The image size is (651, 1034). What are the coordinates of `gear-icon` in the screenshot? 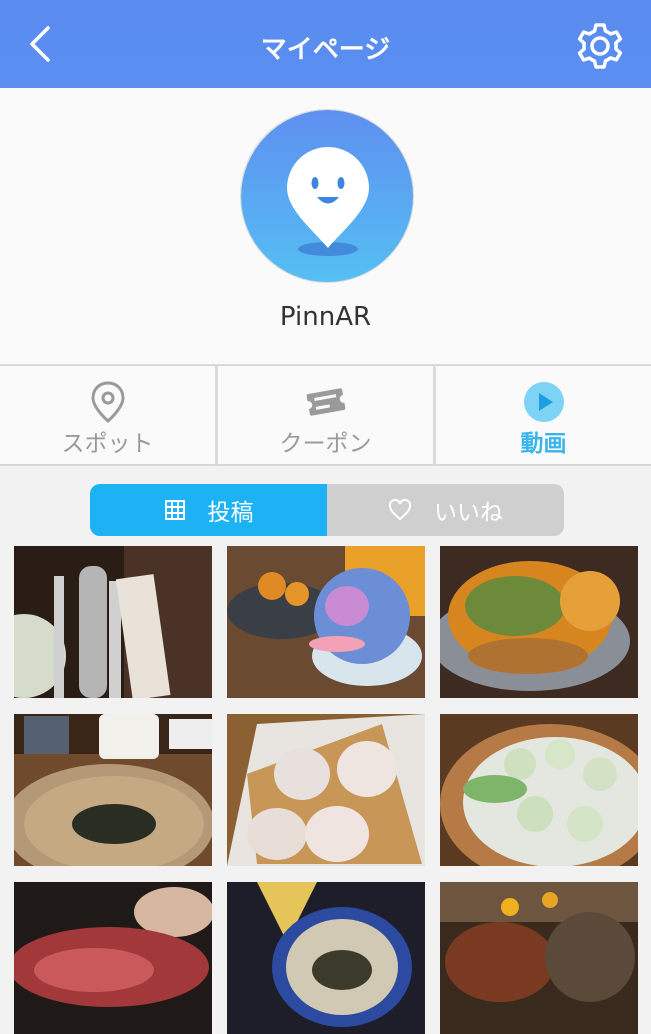 It's located at (600, 46).